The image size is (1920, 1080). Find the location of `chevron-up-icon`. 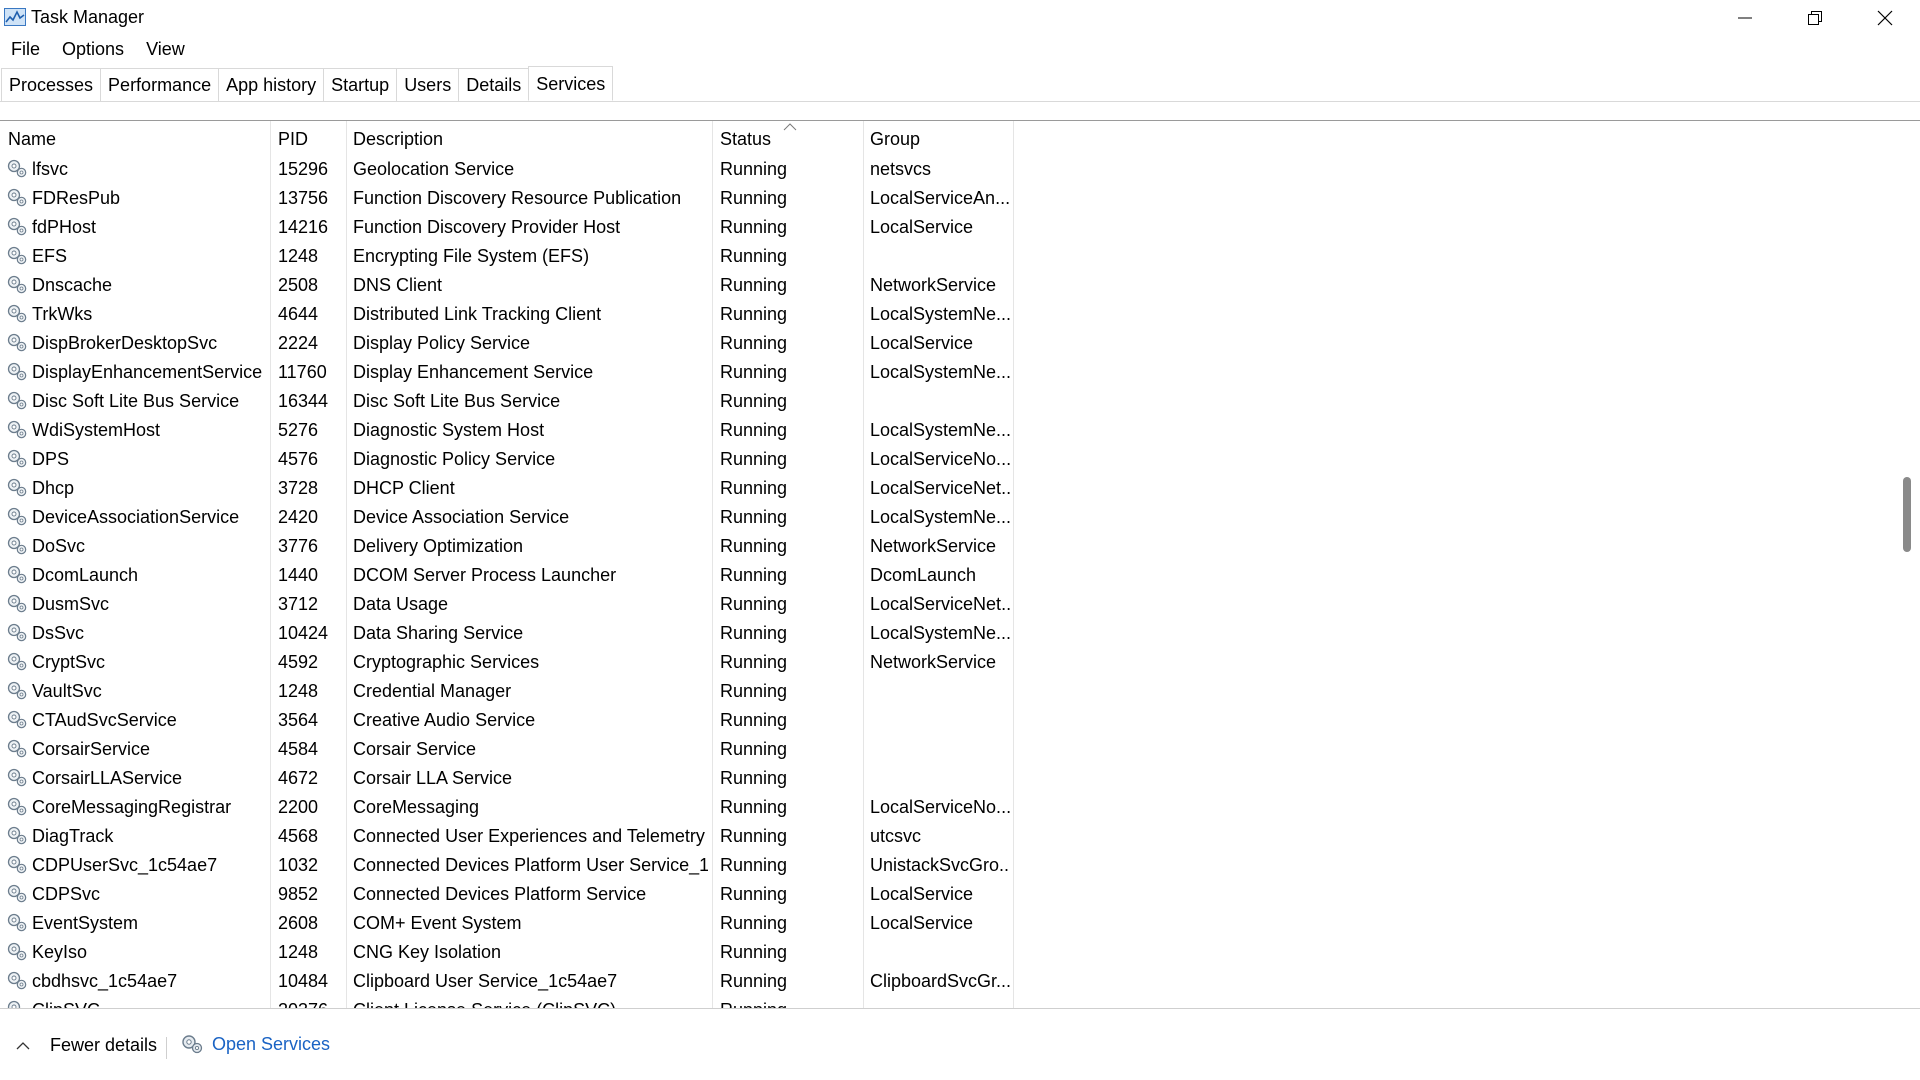

chevron-up-icon is located at coordinates (23, 1045).